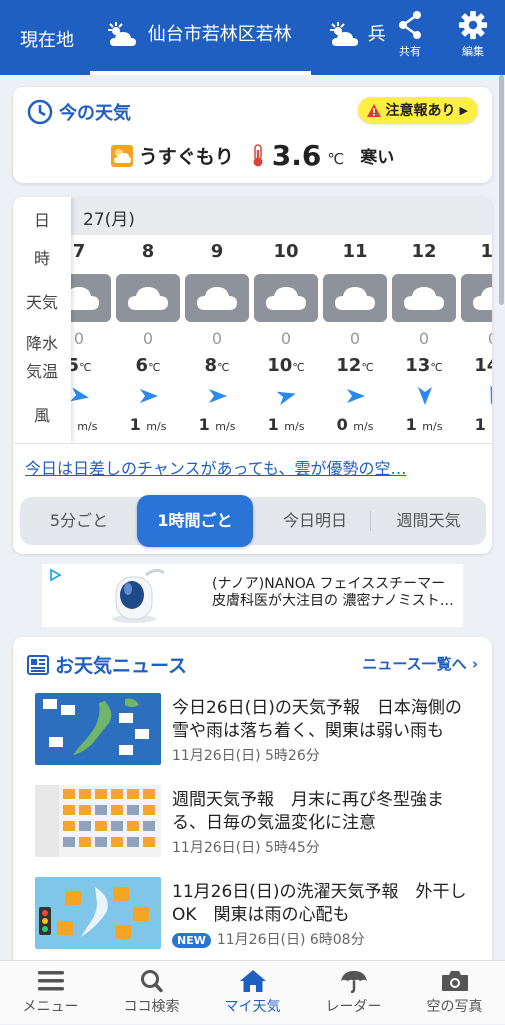  I want to click on tab-5min: 5分ごと, so click(79, 521).